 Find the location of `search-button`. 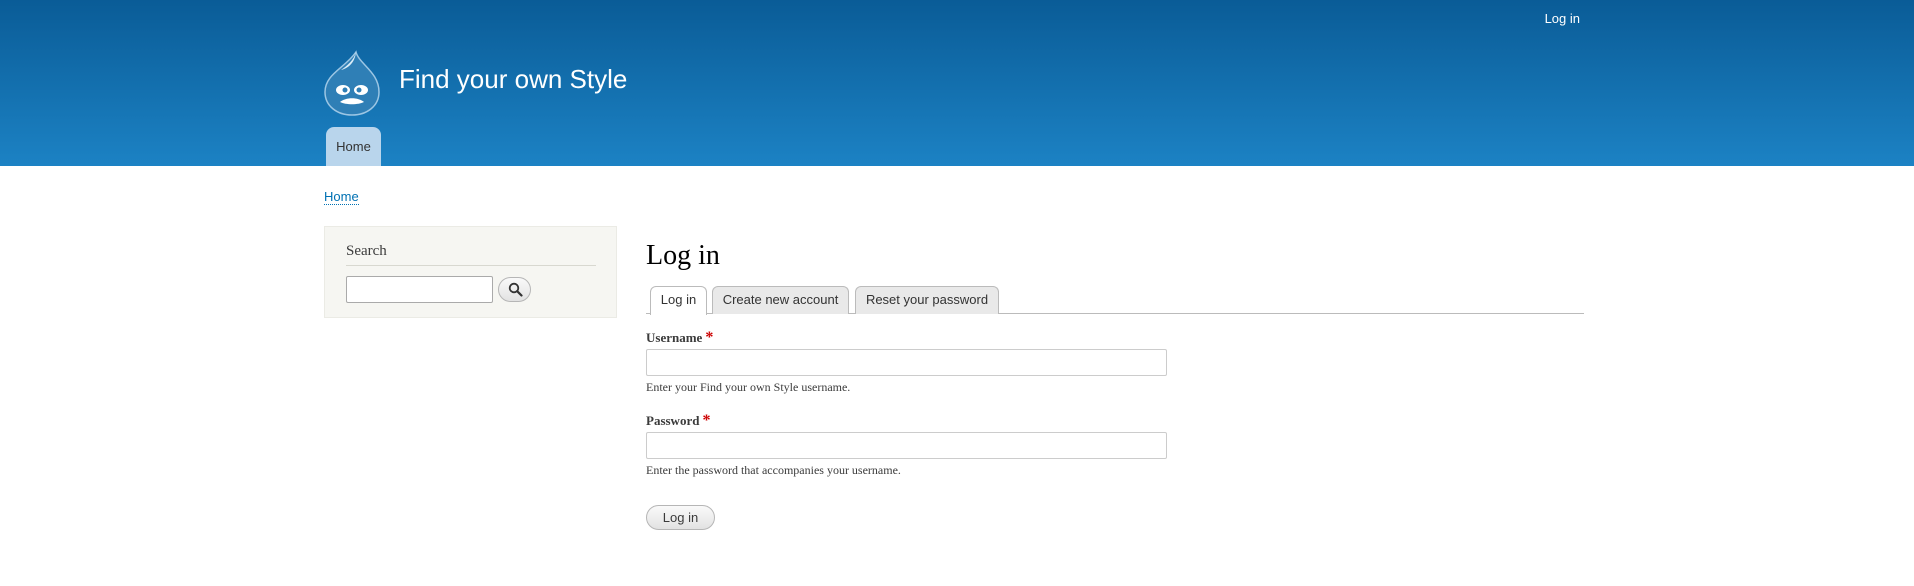

search-button is located at coordinates (514, 289).